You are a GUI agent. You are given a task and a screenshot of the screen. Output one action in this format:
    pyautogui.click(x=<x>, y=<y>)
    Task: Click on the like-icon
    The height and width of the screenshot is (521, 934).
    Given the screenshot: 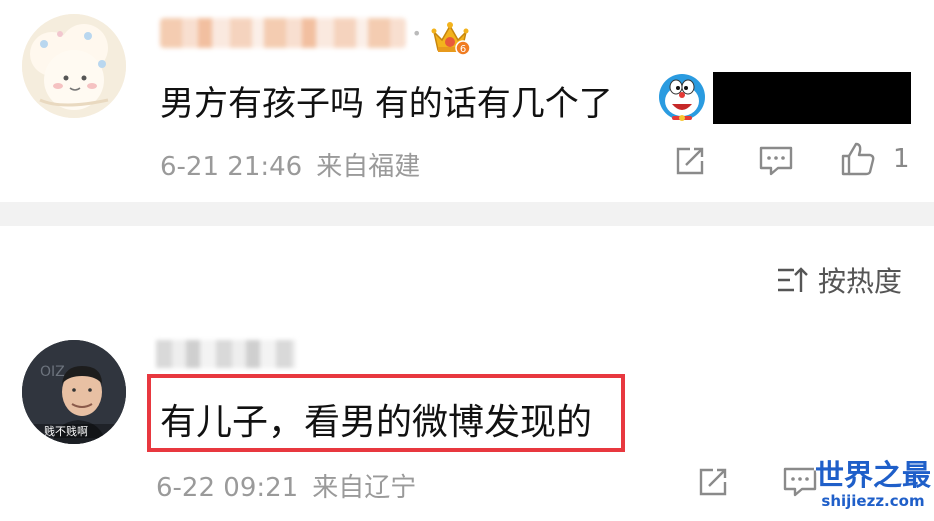 What is the action you would take?
    pyautogui.click(x=858, y=159)
    